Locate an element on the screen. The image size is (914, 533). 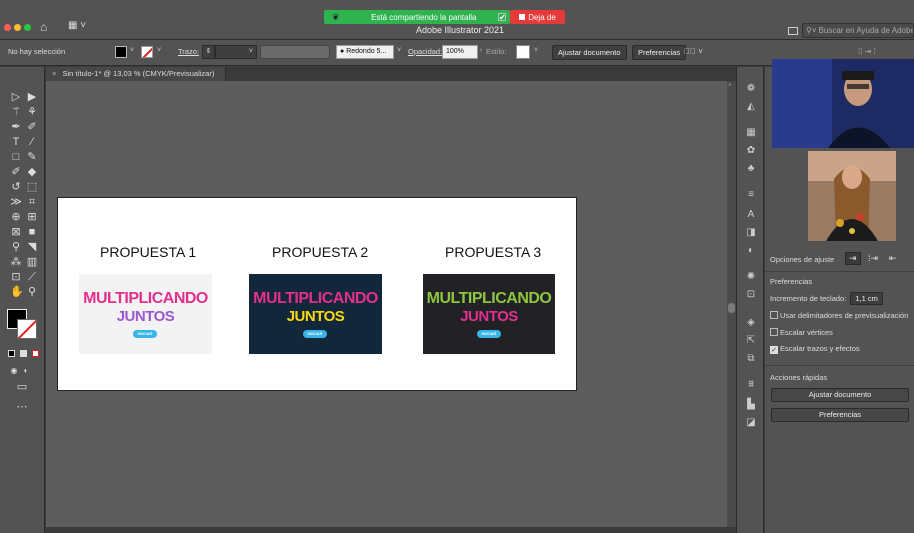
preferences-button: Preferencias is located at coordinates (659, 52).